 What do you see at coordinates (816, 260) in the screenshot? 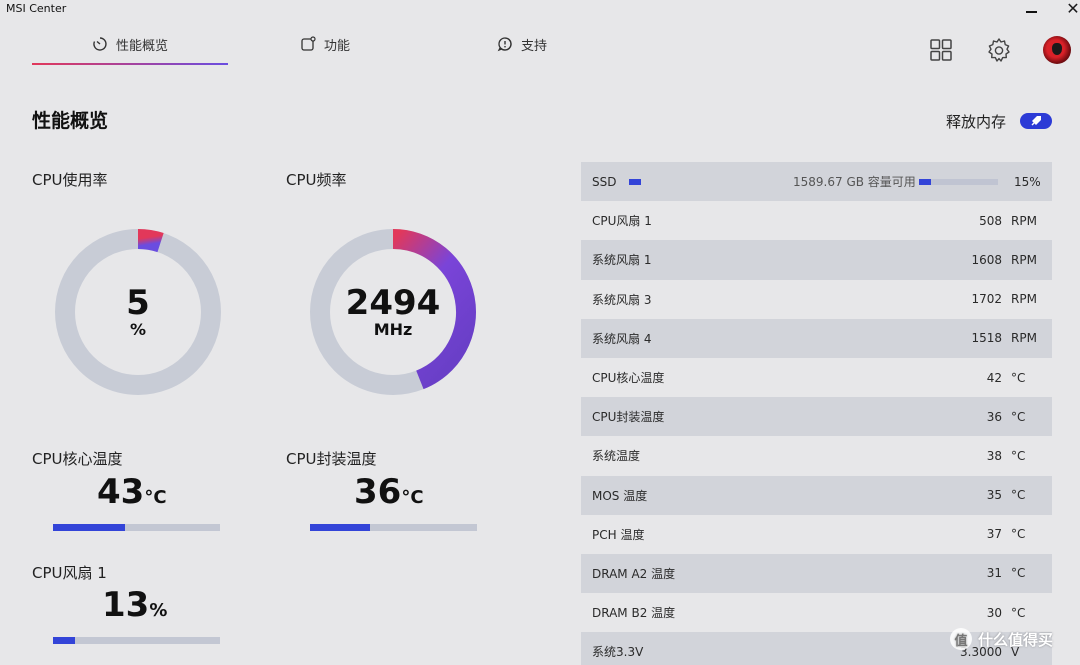
I see `sensor-row: 系统风扇 1 1608 RPM` at bounding box center [816, 260].